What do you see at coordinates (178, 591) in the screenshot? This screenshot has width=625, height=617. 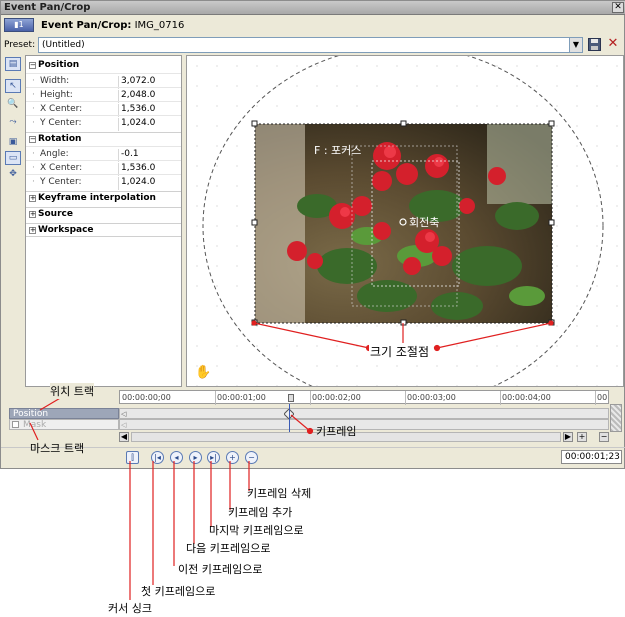 I see `first-keyframe-annotation: 첫 키프레임으로` at bounding box center [178, 591].